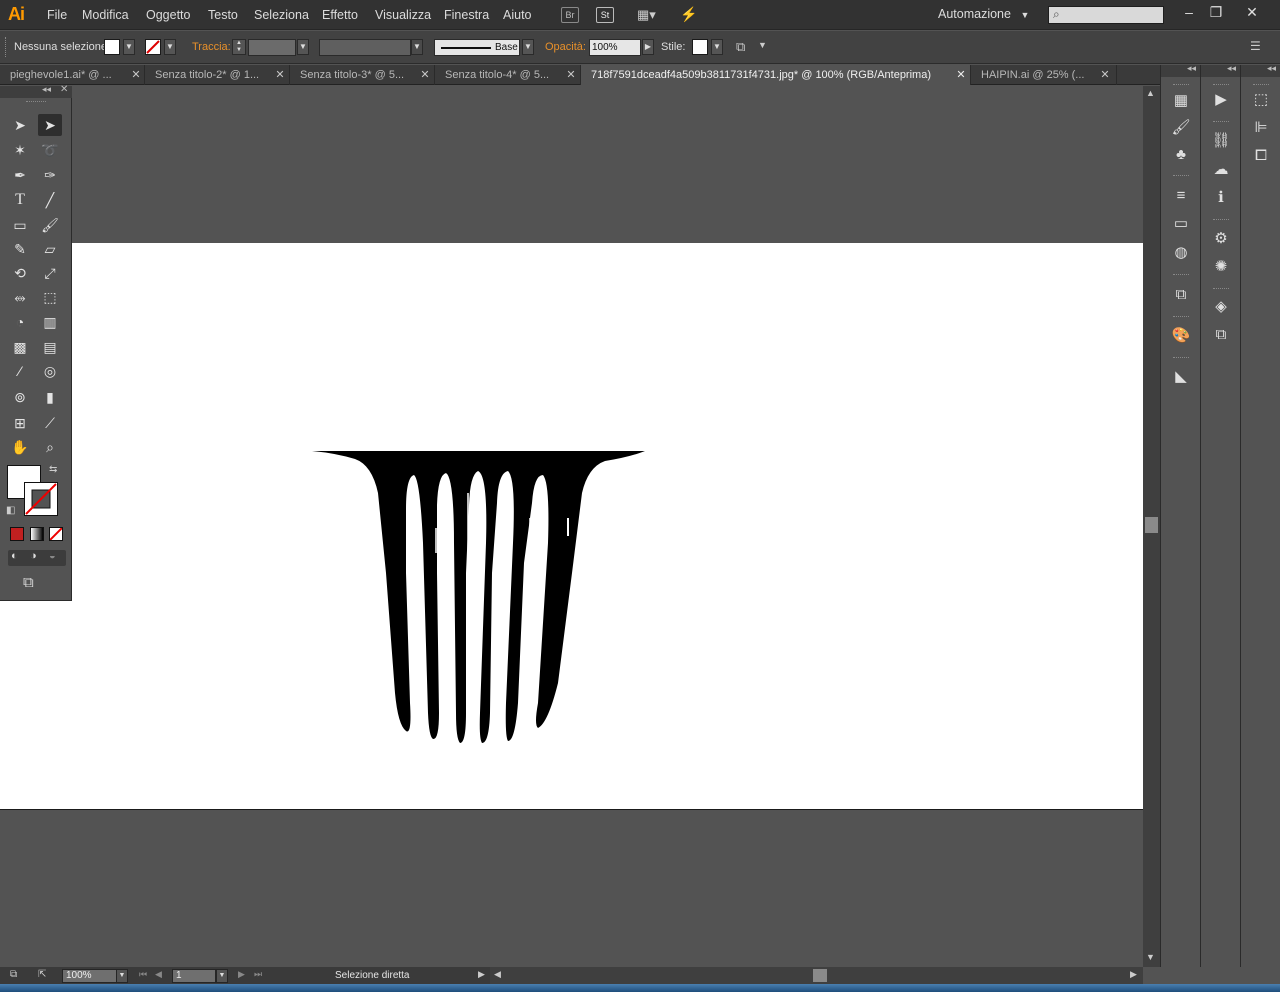  What do you see at coordinates (20, 371) in the screenshot?
I see `eyedropper-tool-icon: ⁄` at bounding box center [20, 371].